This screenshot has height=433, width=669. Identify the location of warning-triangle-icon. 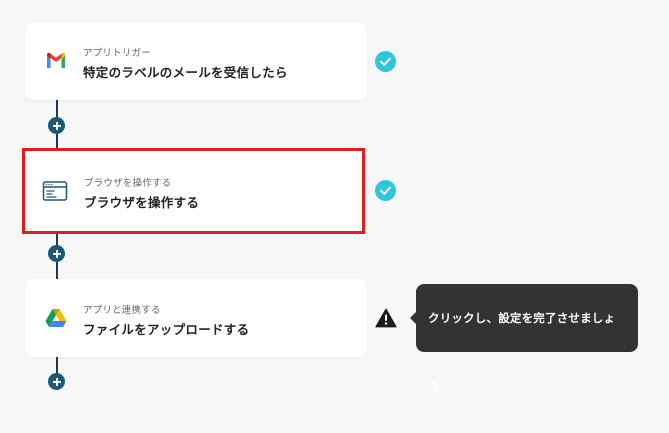
(386, 318).